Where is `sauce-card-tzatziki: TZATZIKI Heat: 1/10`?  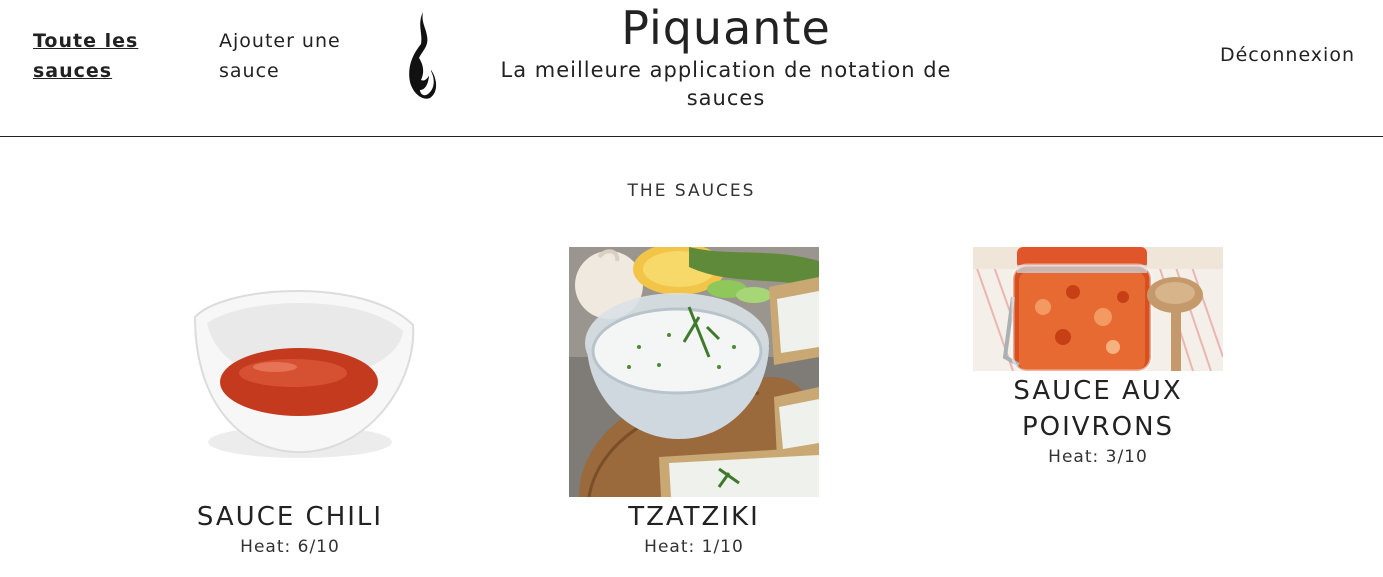 sauce-card-tzatziki: TZATZIKI Heat: 1/10 is located at coordinates (694, 403).